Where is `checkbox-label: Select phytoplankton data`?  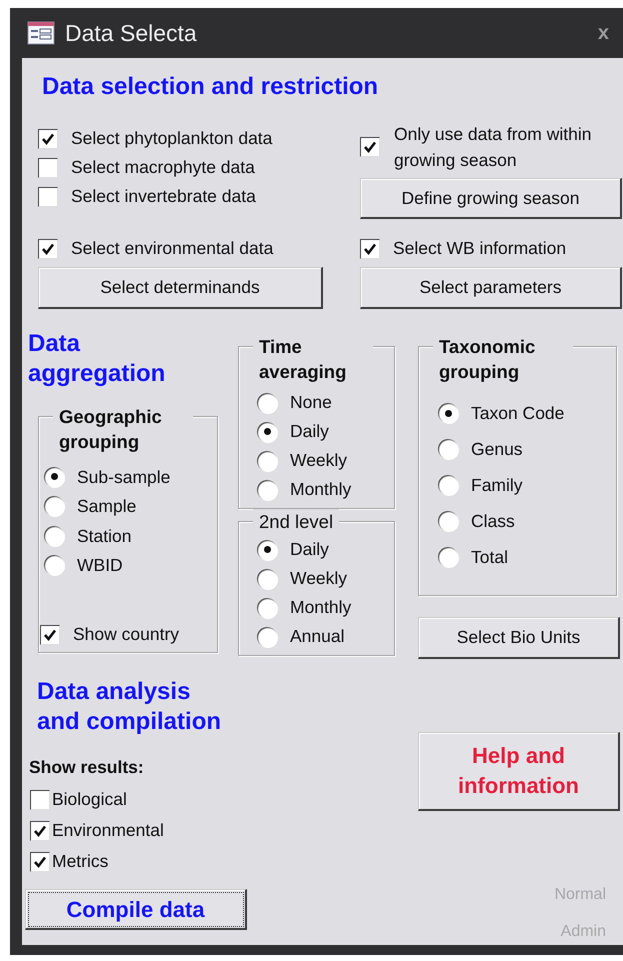 checkbox-label: Select phytoplankton data is located at coordinates (171, 138).